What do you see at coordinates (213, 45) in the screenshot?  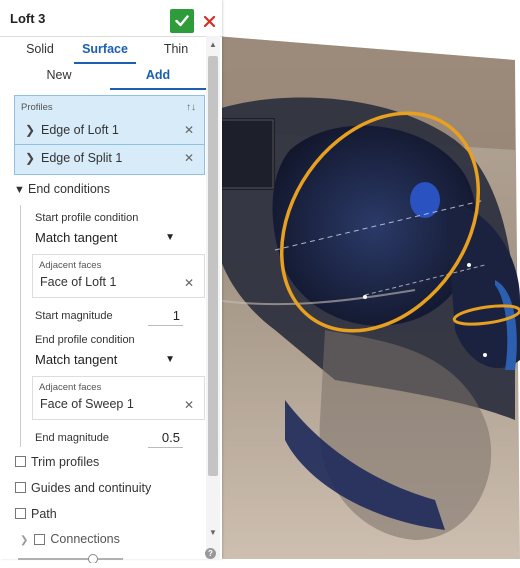 I see `scroll-up-icon: ▲` at bounding box center [213, 45].